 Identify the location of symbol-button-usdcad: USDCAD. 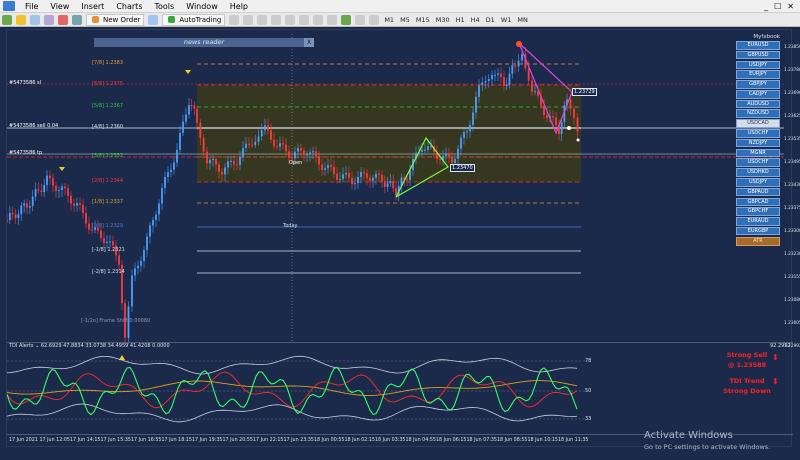
(758, 123).